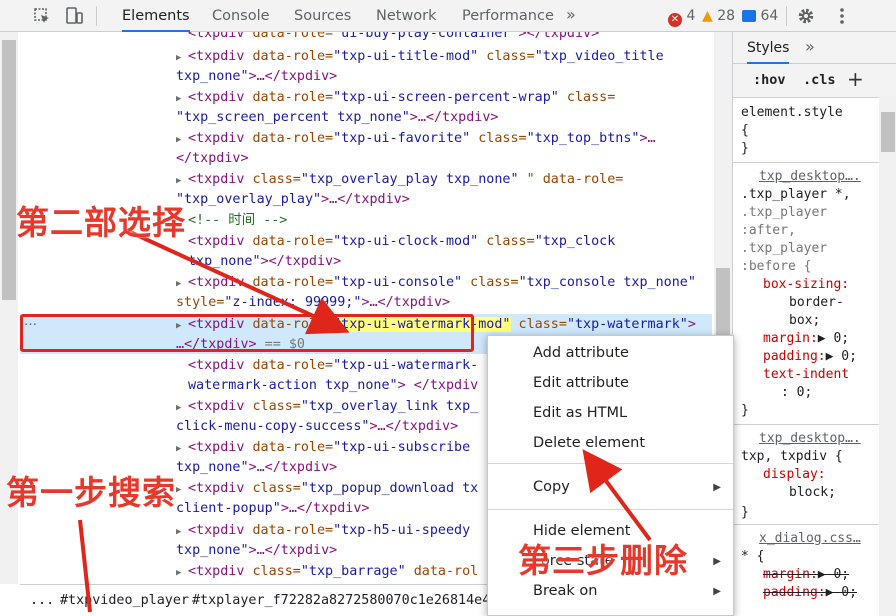 The width and height of the screenshot is (896, 616). I want to click on breadcrumb-item: #txplayer_f72282a8272580070c1e26814e450, so click(349, 600).